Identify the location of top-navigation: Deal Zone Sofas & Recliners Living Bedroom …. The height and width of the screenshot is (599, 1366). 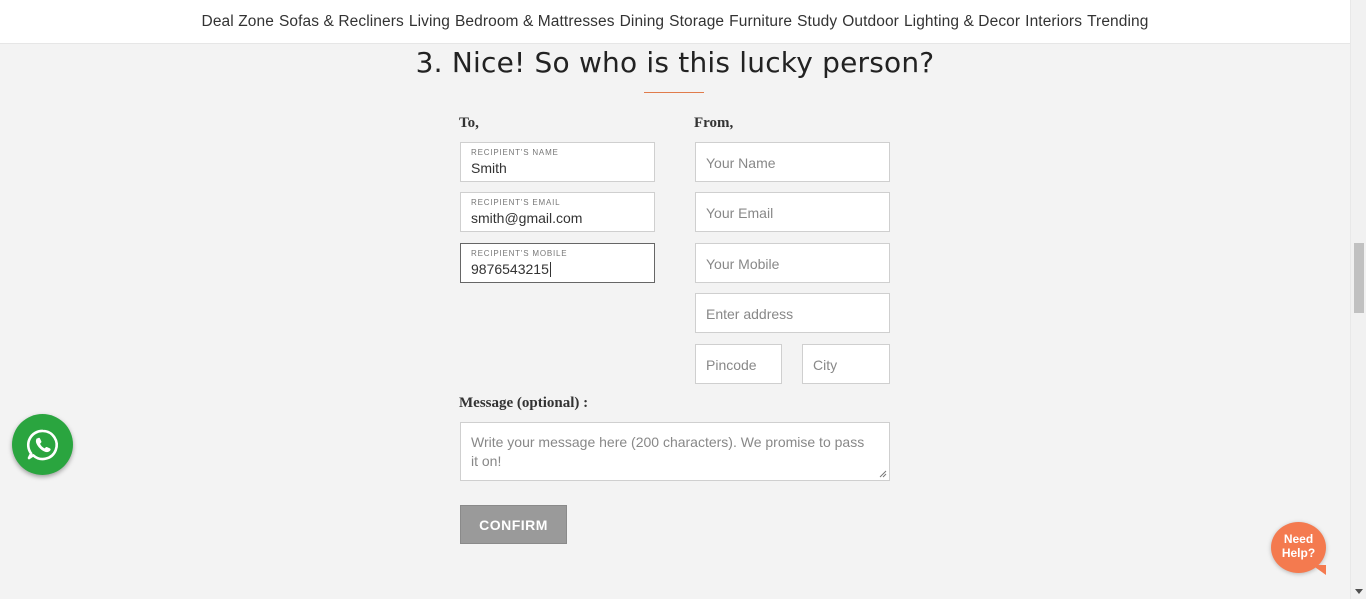
(675, 22).